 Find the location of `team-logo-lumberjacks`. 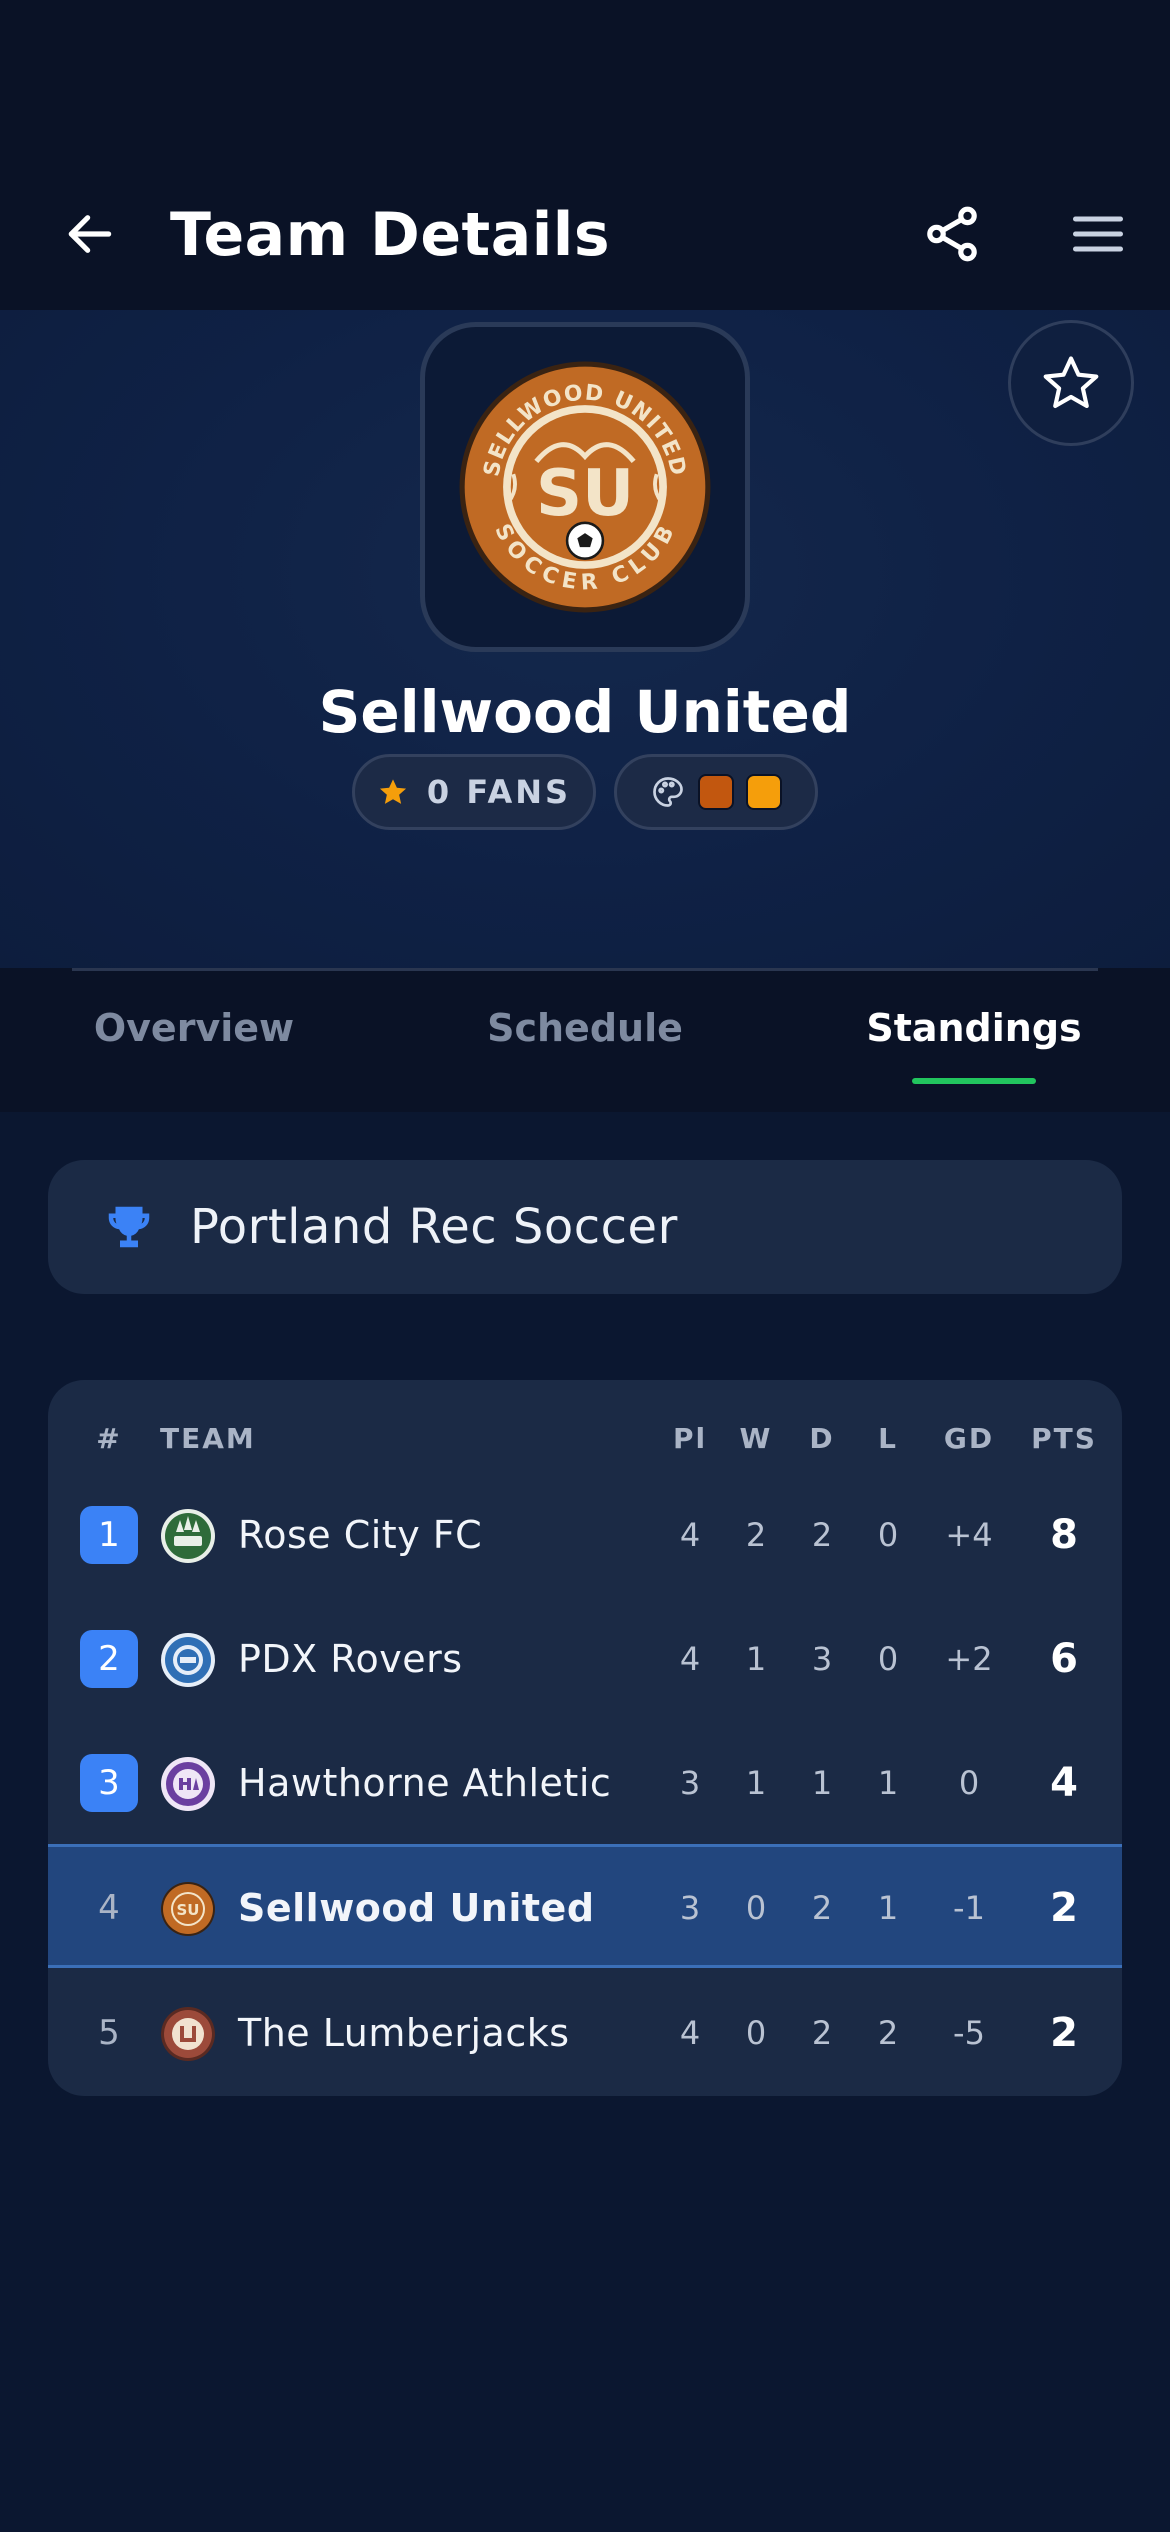

team-logo-lumberjacks is located at coordinates (188, 2034).